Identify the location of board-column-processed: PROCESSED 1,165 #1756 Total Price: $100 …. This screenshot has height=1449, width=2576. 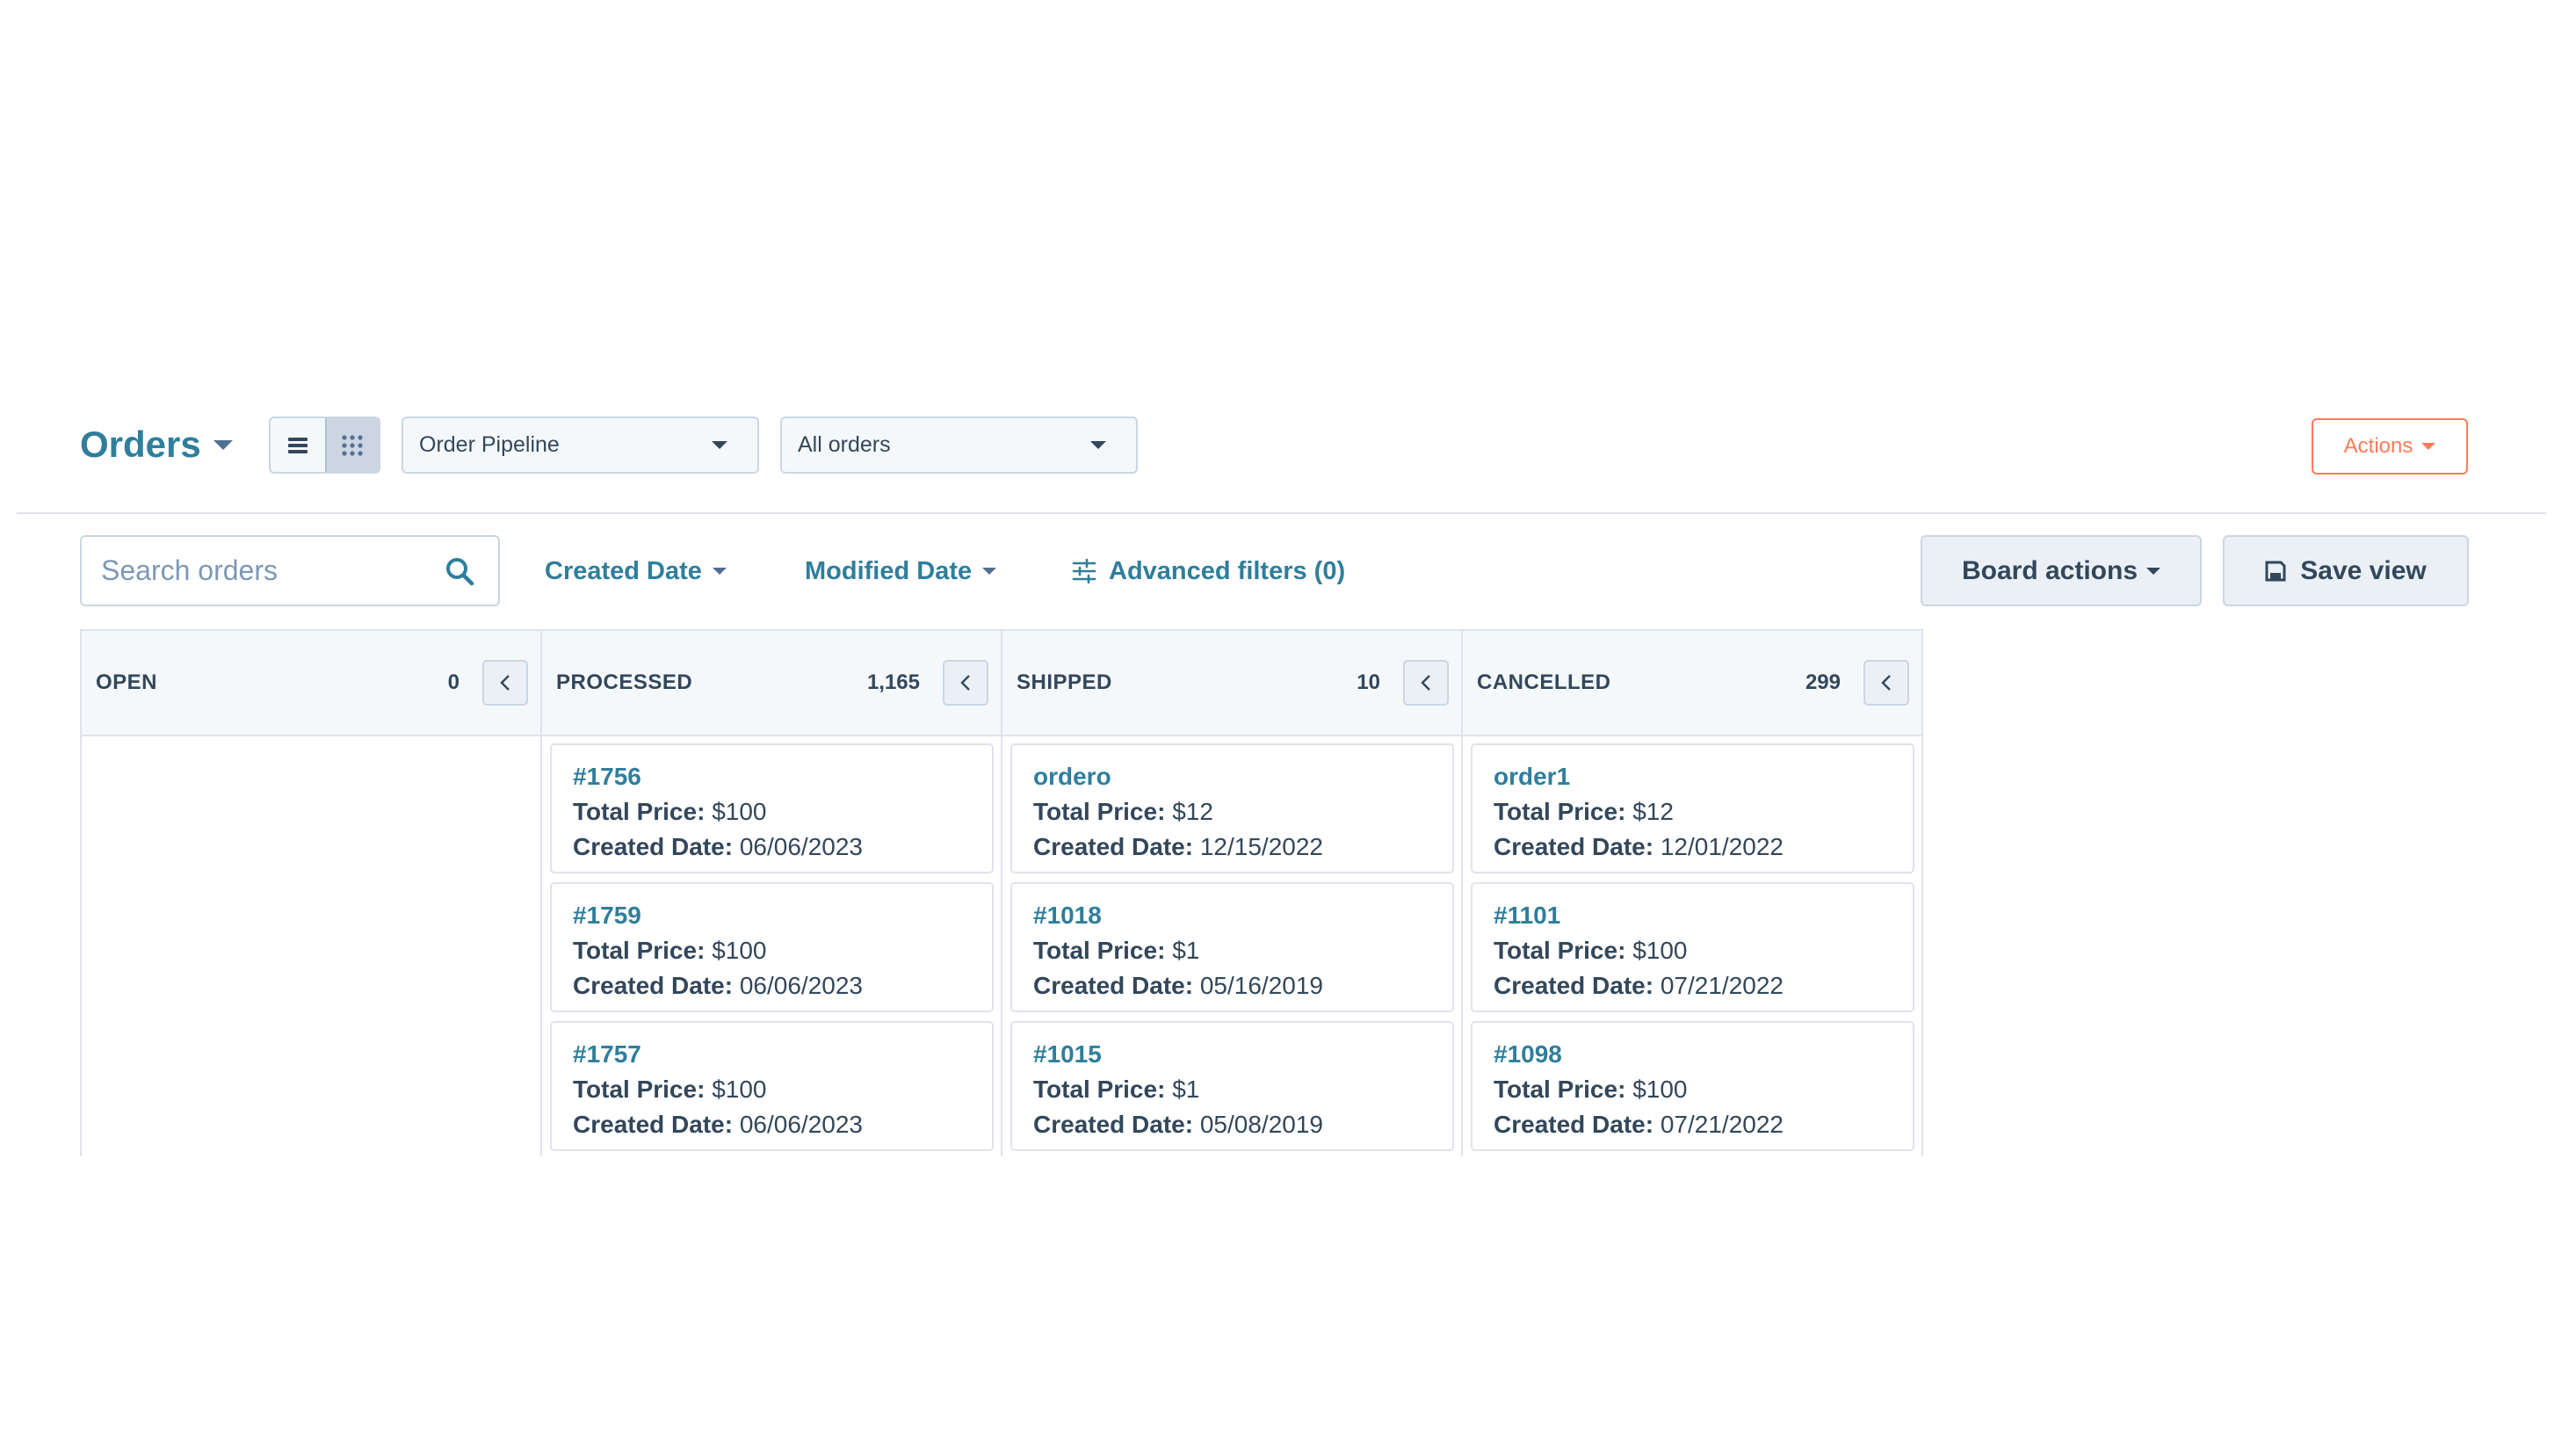
(771, 892).